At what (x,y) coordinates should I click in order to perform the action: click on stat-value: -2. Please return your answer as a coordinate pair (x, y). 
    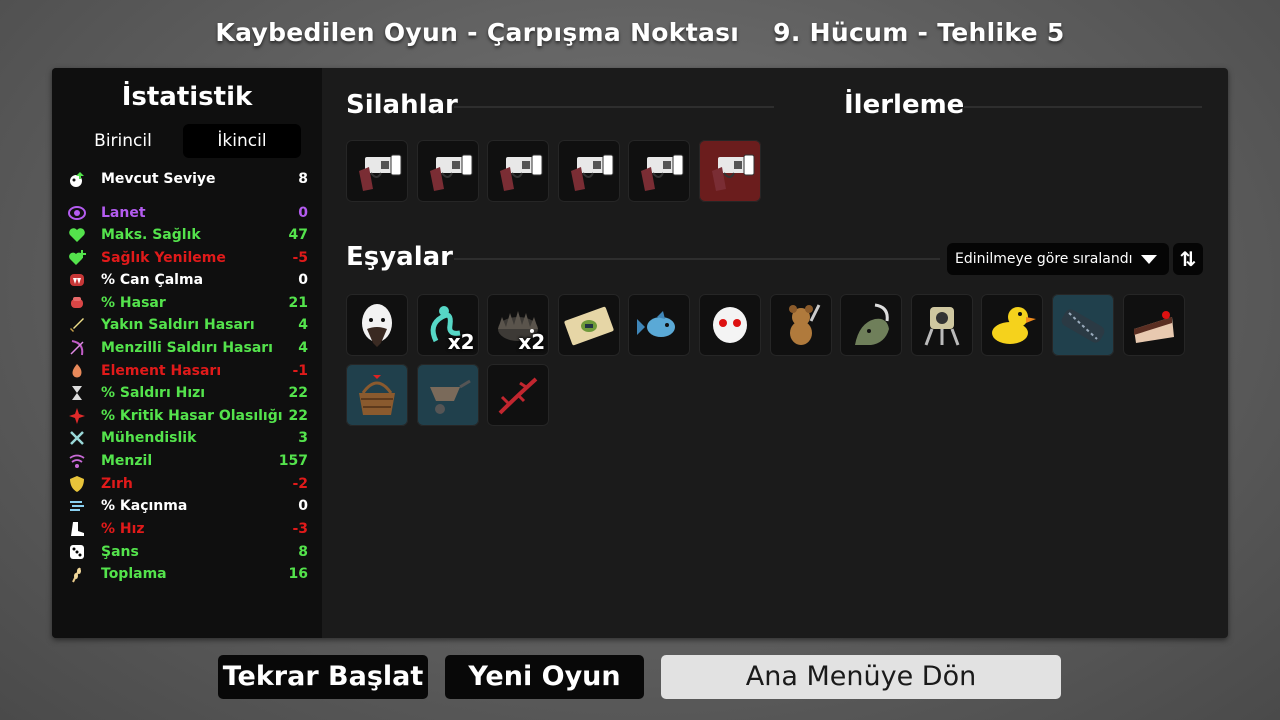
    Looking at the image, I should click on (300, 484).